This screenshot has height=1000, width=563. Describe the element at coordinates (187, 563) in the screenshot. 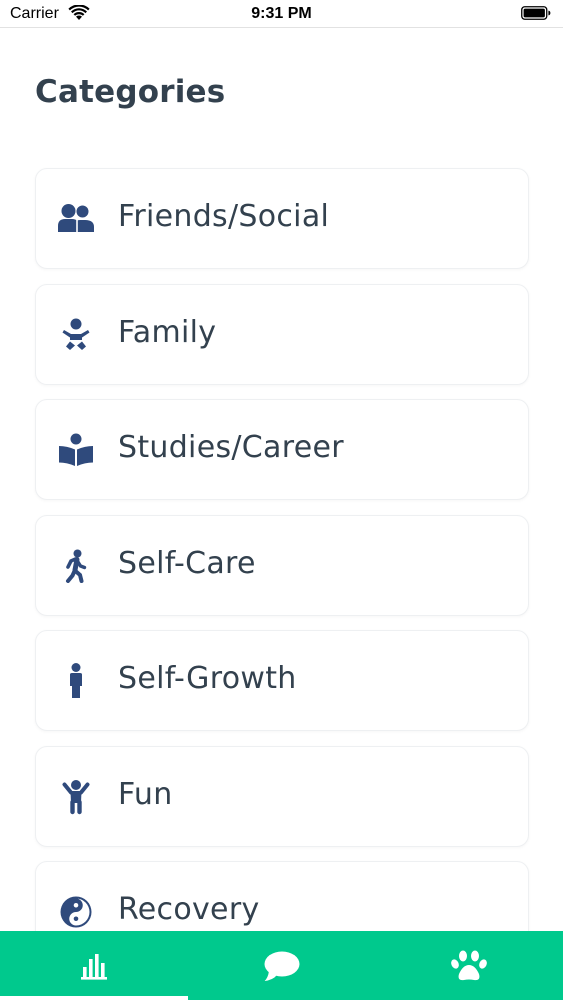

I see `category-label: Self-Care` at that location.